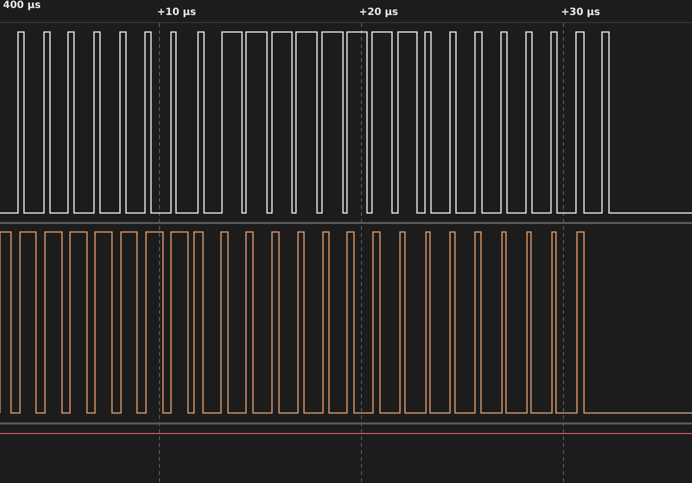  Describe the element at coordinates (378, 13) in the screenshot. I see `time-label: +20 µs` at that location.